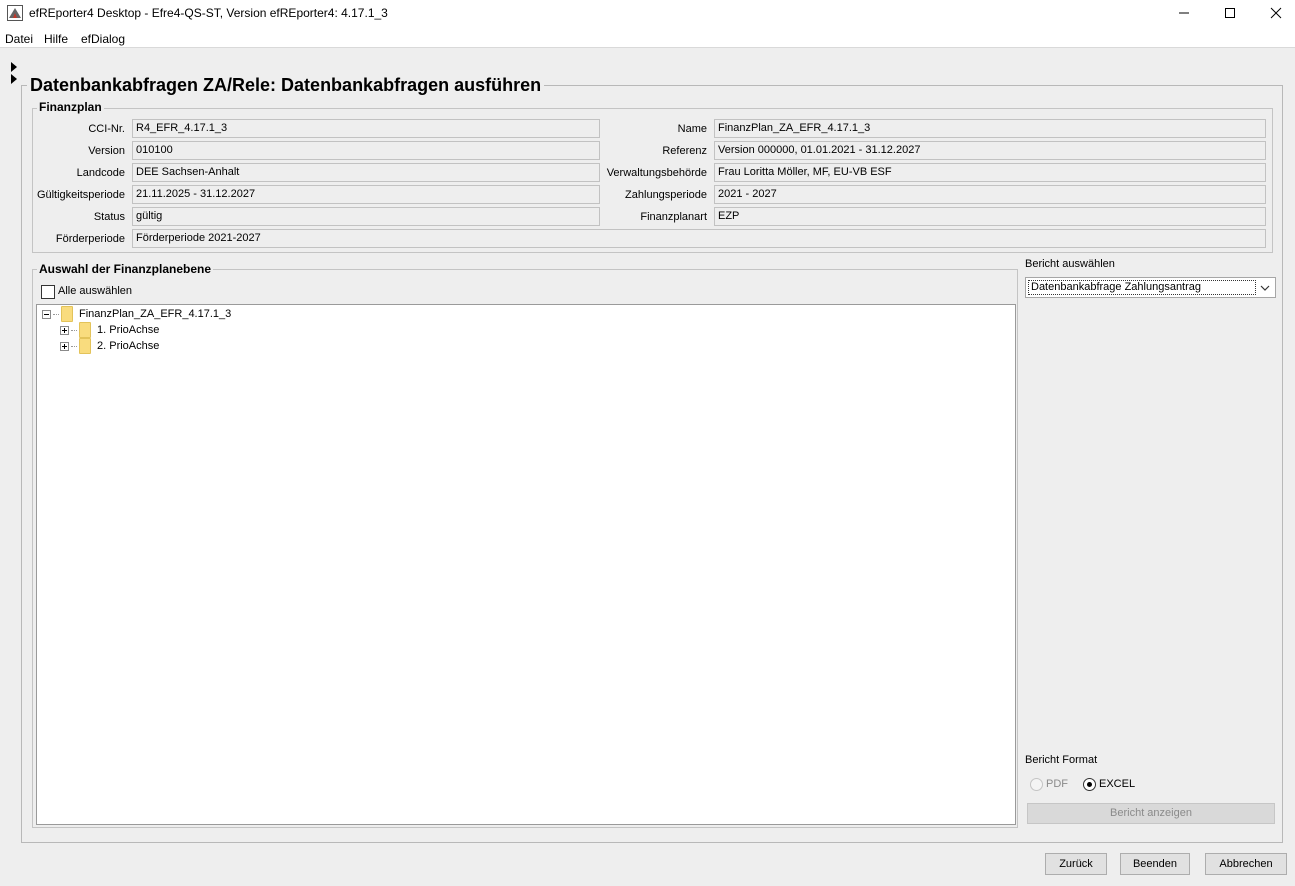  What do you see at coordinates (666, 195) in the screenshot?
I see `zahlungsperiode-label: Zahlungsperiode` at bounding box center [666, 195].